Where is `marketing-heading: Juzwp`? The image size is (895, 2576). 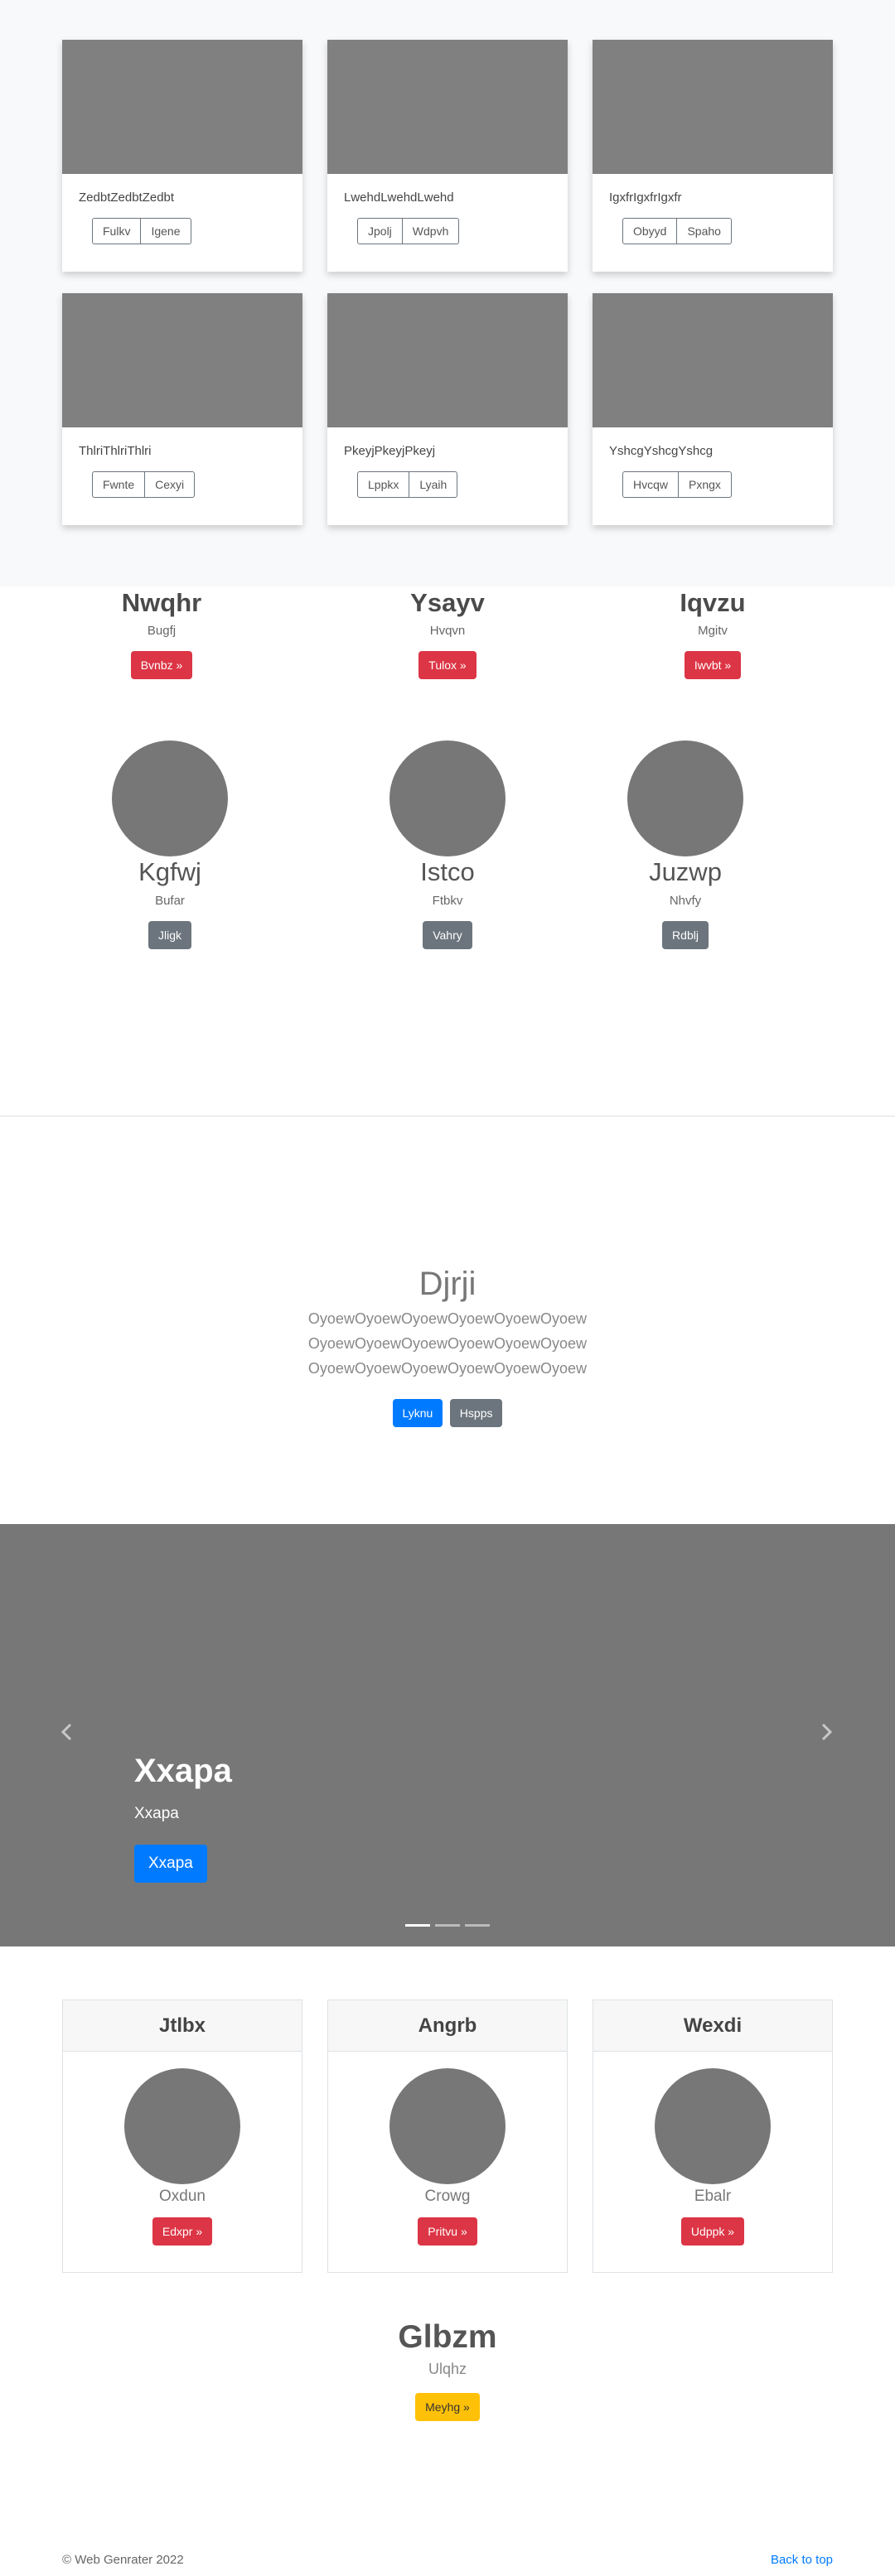 marketing-heading: Juzwp is located at coordinates (686, 871).